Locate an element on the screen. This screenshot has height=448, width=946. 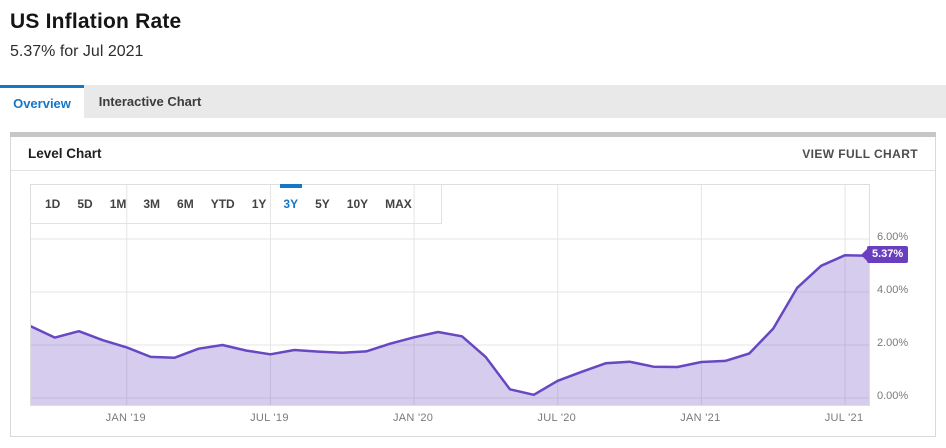
range-option-3m: 3M is located at coordinates (151, 204).